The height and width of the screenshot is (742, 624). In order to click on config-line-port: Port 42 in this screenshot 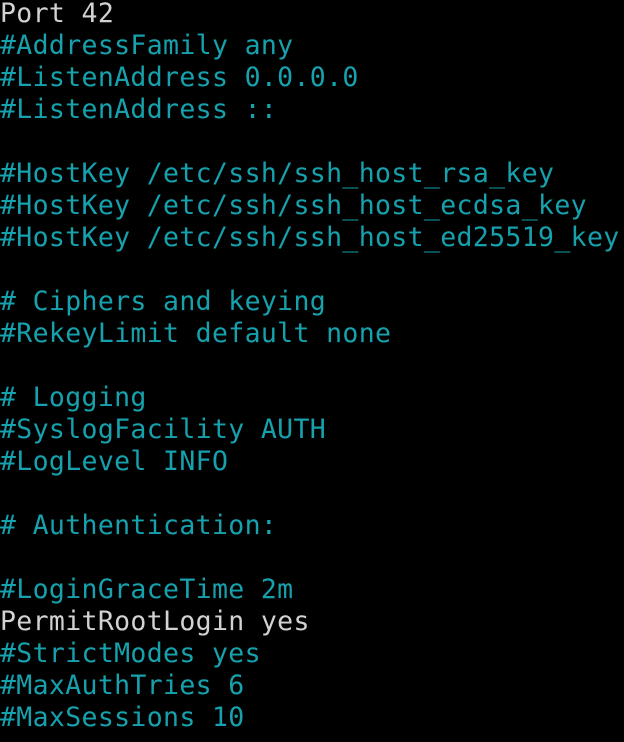, I will do `click(57, 14)`.